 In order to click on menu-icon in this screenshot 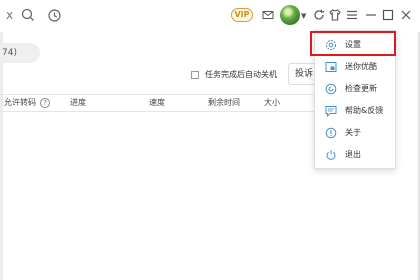, I will do `click(352, 15)`.